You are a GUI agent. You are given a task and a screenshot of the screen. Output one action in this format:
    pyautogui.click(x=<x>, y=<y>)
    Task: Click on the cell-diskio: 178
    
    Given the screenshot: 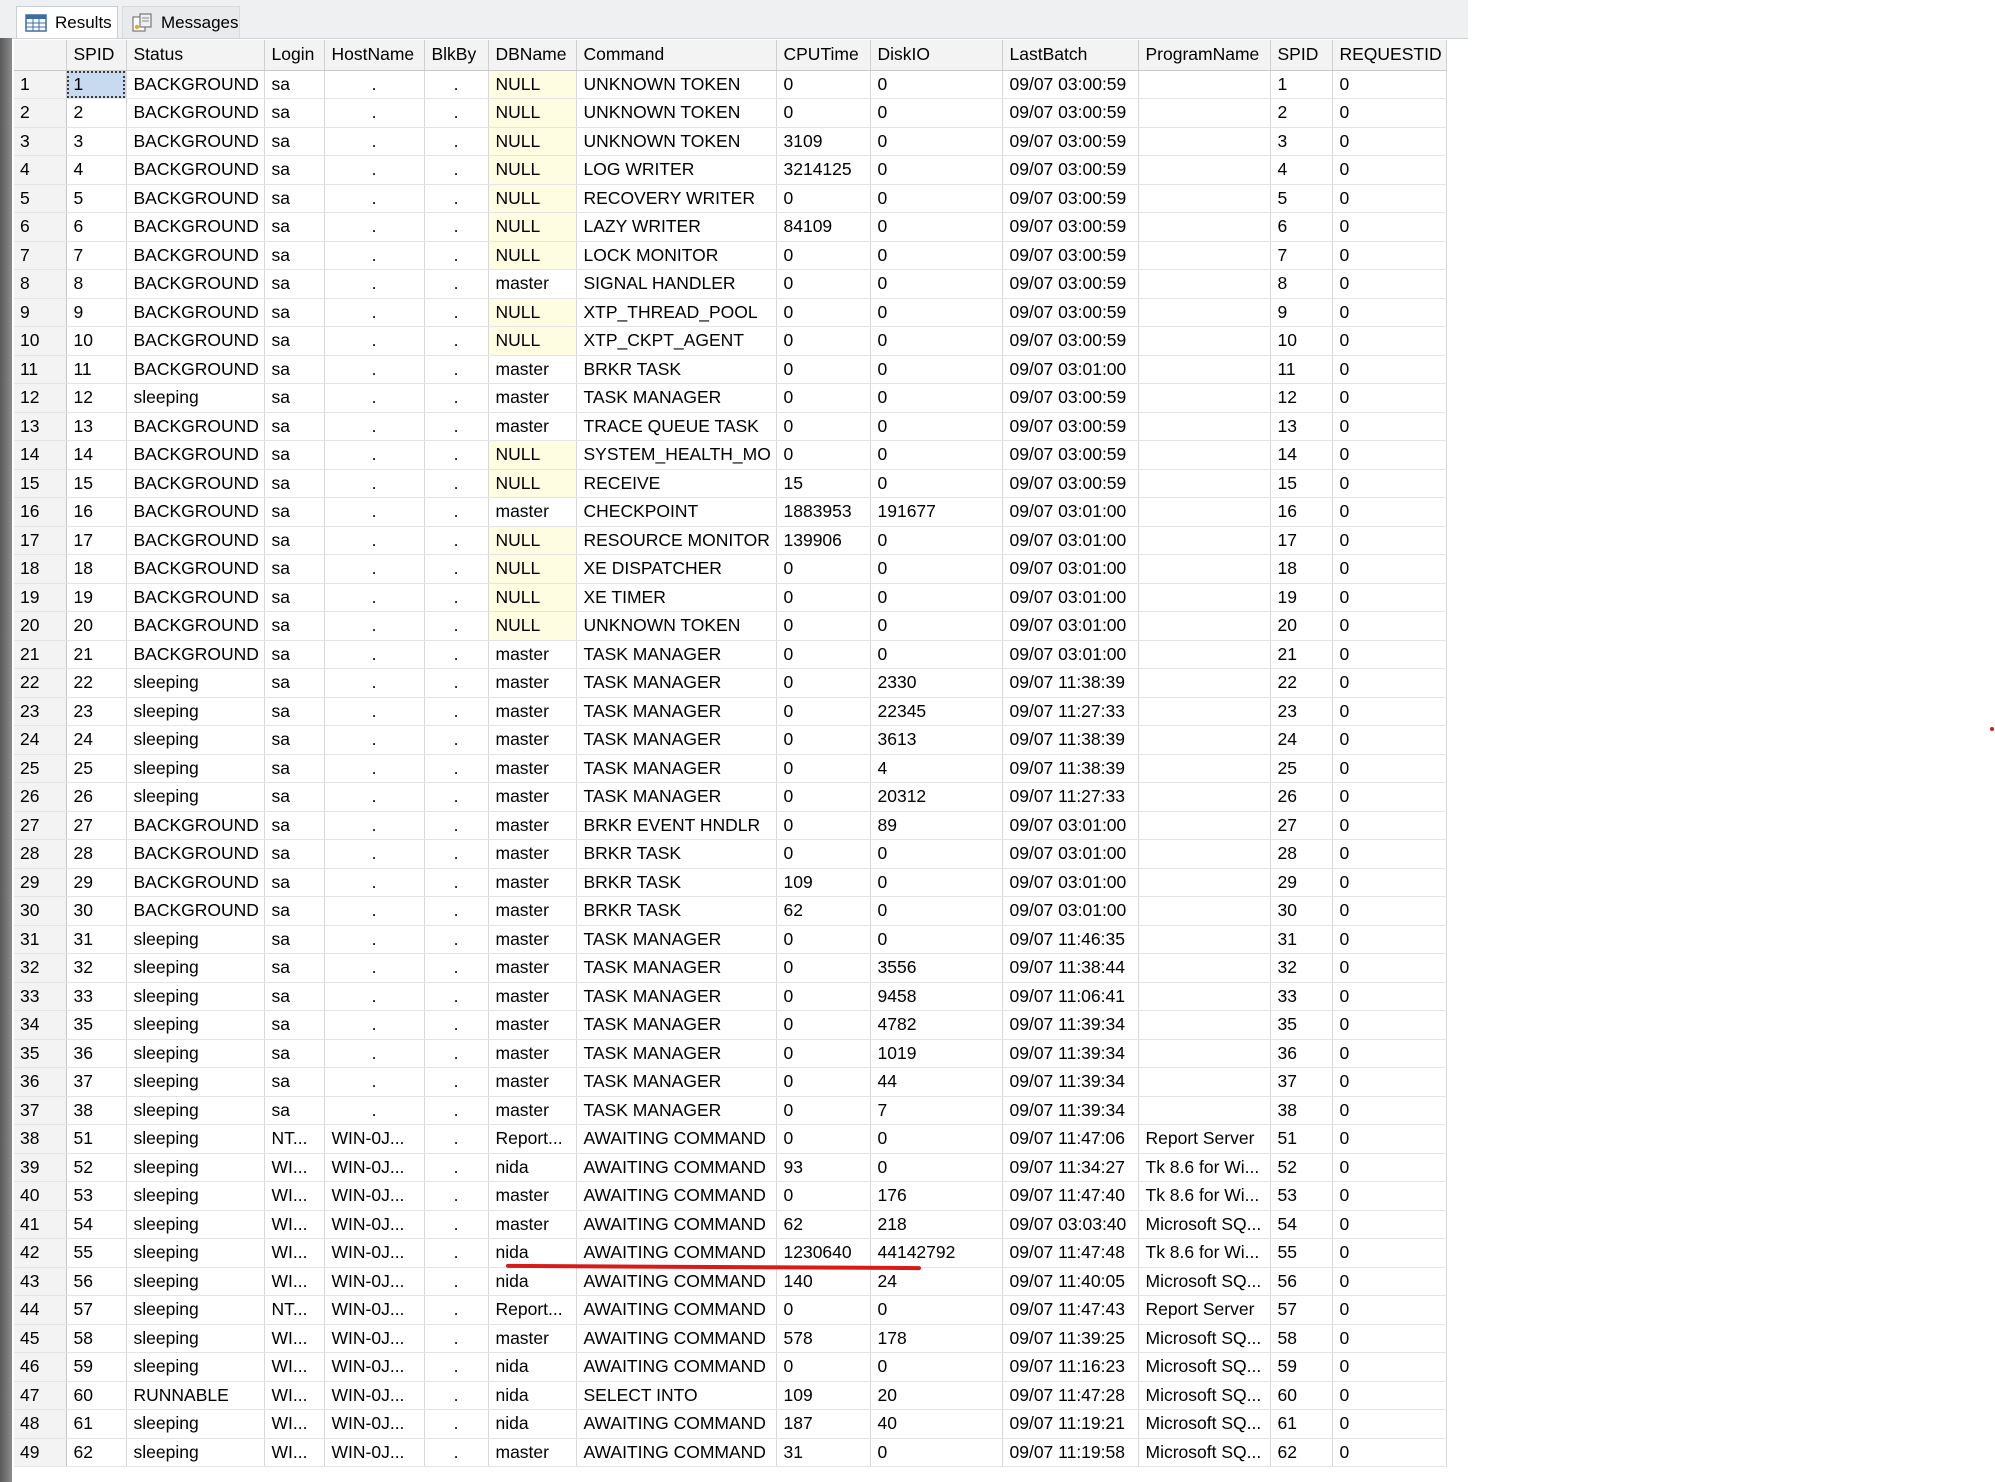 What is the action you would take?
    pyautogui.click(x=936, y=1338)
    